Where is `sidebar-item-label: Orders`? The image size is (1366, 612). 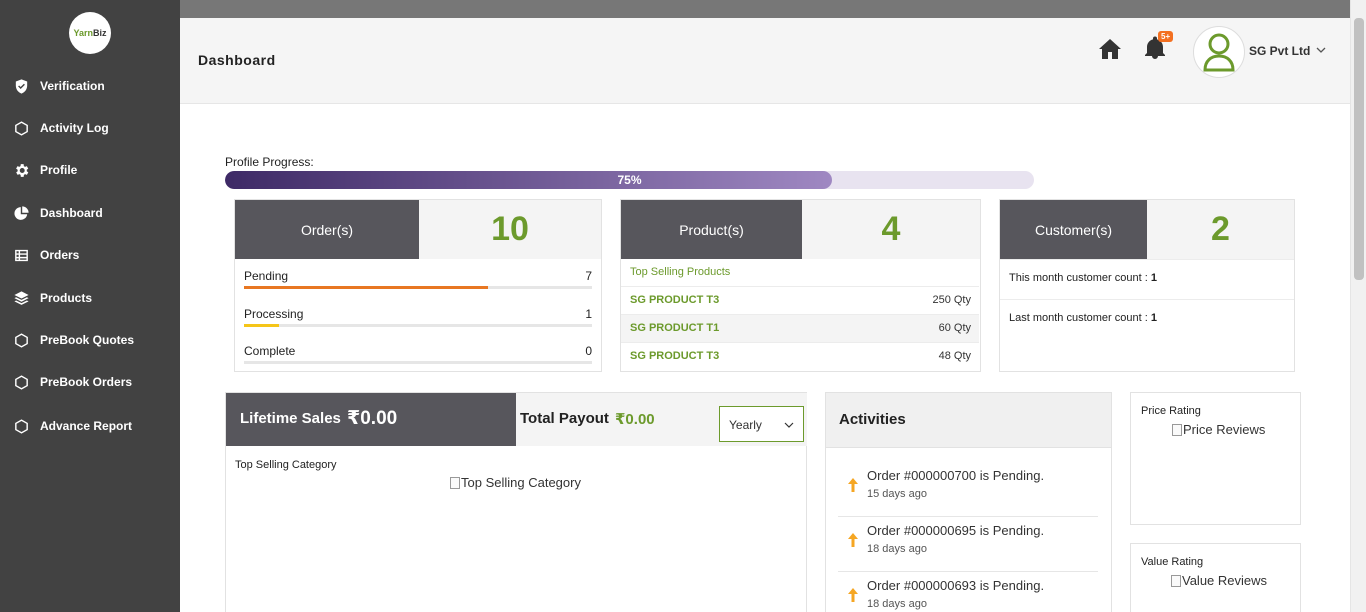
sidebar-item-label: Orders is located at coordinates (60, 255).